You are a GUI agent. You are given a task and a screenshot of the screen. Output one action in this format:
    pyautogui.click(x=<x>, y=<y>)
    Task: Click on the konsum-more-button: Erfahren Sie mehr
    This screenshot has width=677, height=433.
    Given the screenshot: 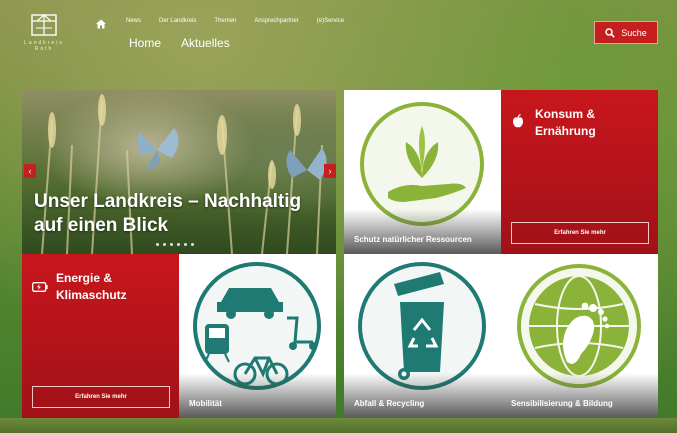 What is the action you would take?
    pyautogui.click(x=580, y=233)
    